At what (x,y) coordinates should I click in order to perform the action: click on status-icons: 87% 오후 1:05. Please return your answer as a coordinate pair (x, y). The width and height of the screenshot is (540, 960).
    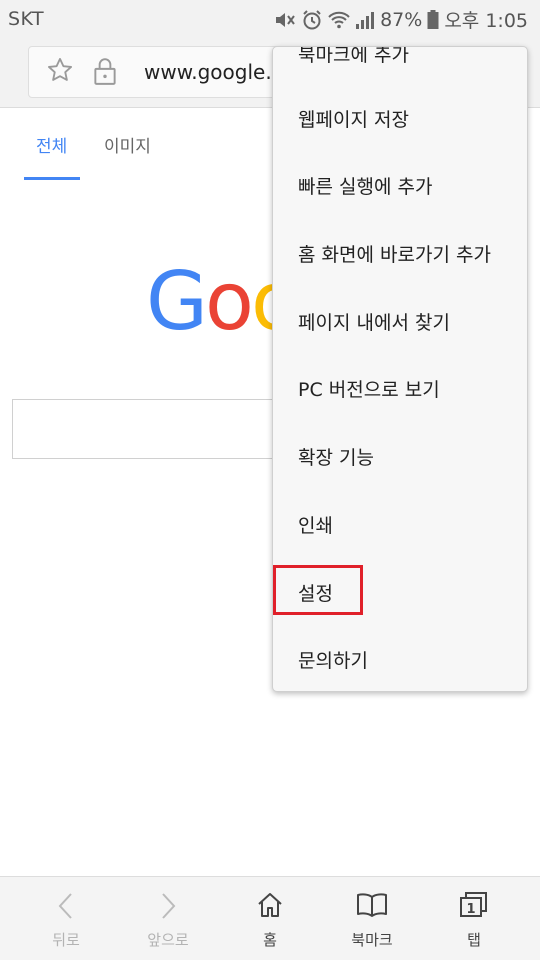
    Looking at the image, I should click on (401, 19).